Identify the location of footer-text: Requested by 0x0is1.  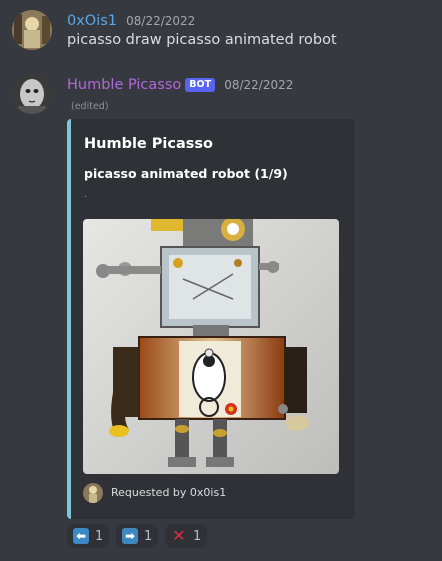
(169, 492).